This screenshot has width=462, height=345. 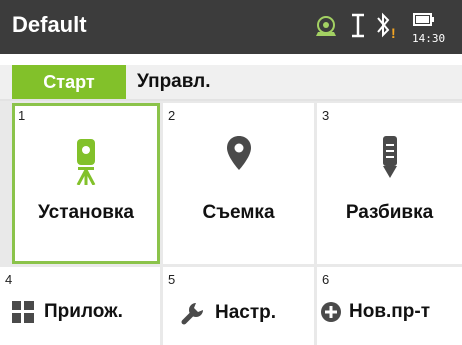 What do you see at coordinates (23, 312) in the screenshot?
I see `apps-grid-icon` at bounding box center [23, 312].